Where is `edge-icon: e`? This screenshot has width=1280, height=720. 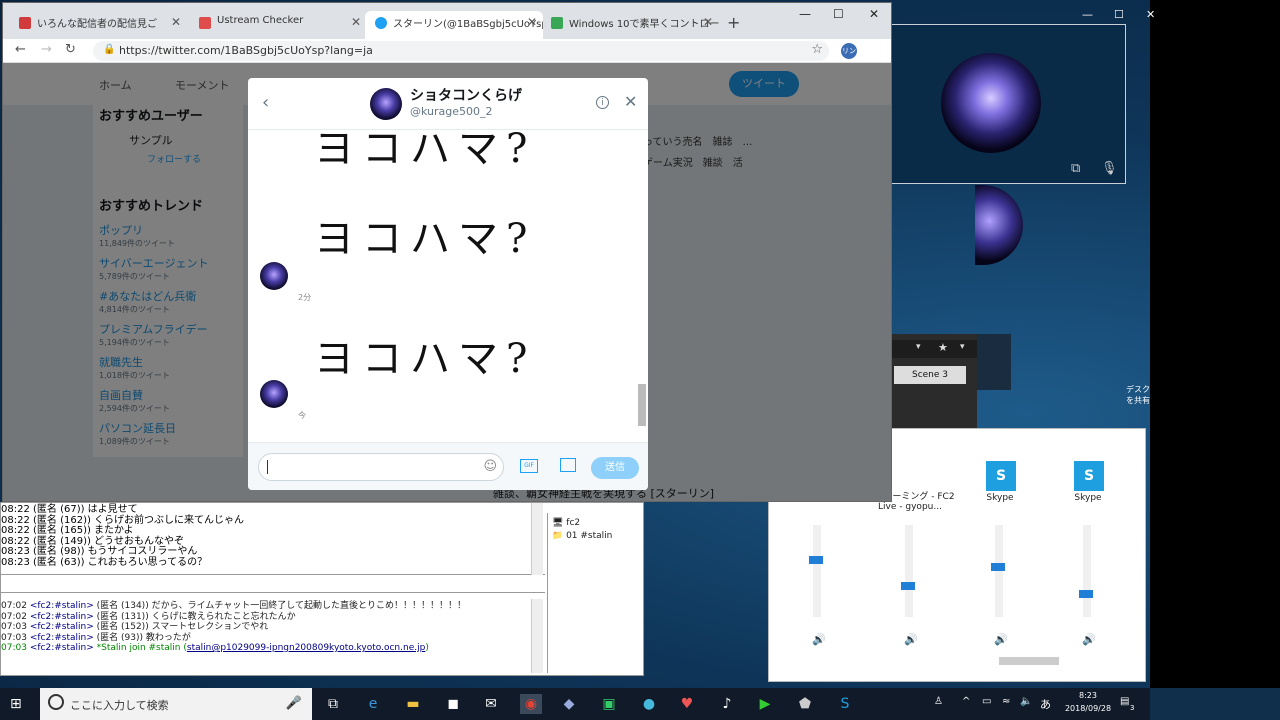
edge-icon: e is located at coordinates (373, 704).